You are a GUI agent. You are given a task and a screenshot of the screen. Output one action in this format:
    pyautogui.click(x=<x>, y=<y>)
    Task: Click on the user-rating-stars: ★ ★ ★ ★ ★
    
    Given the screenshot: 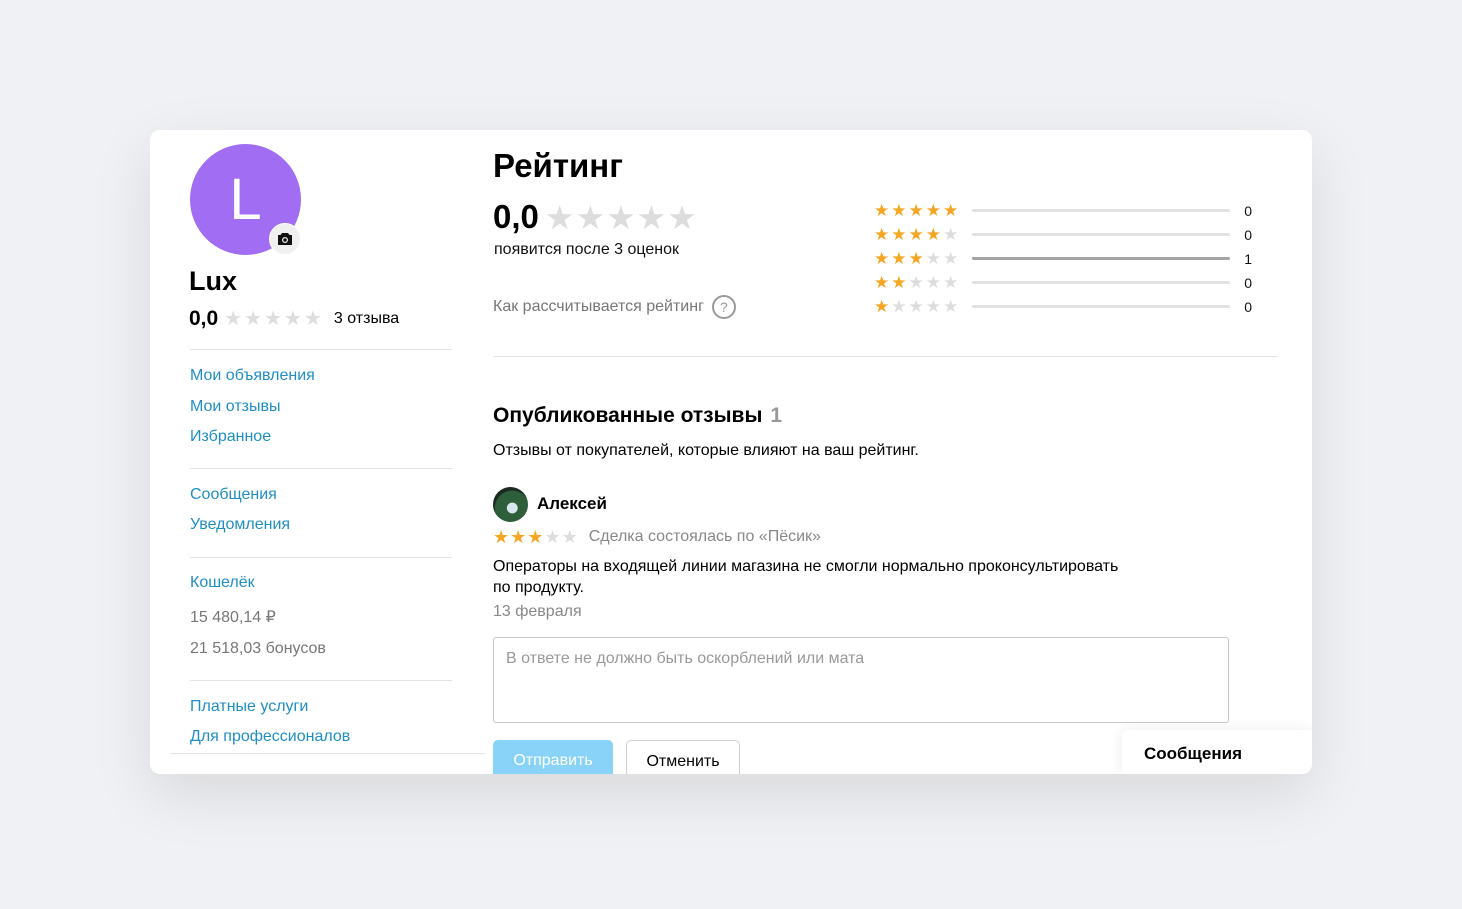 What is the action you would take?
    pyautogui.click(x=274, y=319)
    